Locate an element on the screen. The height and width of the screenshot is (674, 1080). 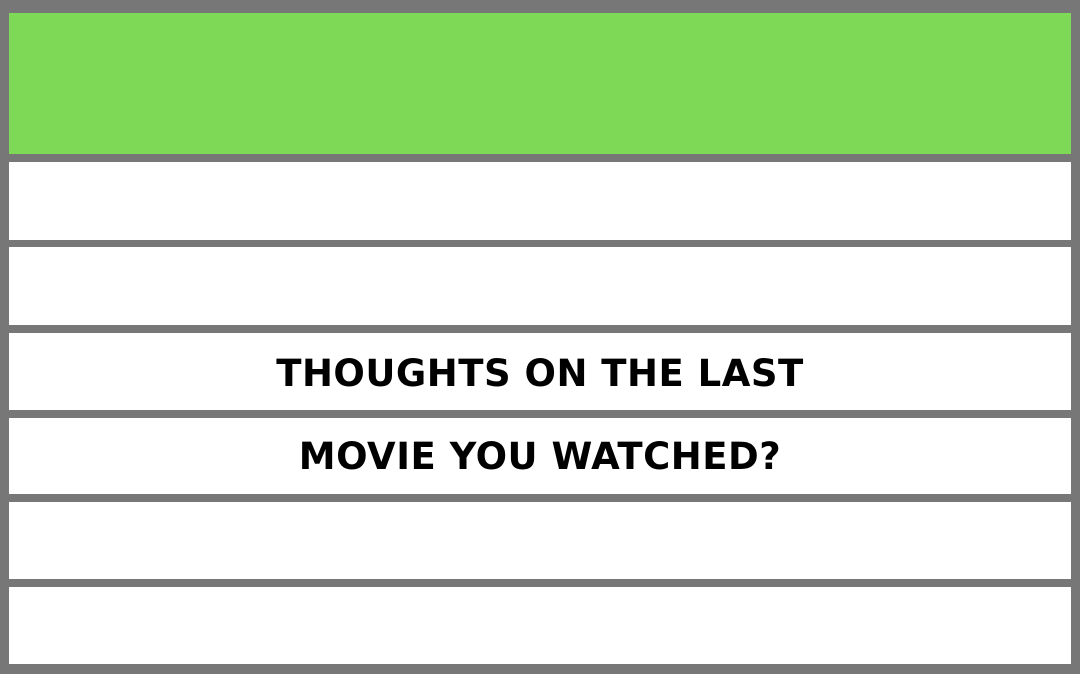
prompt-row-2: MOVIE YOU WATCHED? is located at coordinates (540, 456).